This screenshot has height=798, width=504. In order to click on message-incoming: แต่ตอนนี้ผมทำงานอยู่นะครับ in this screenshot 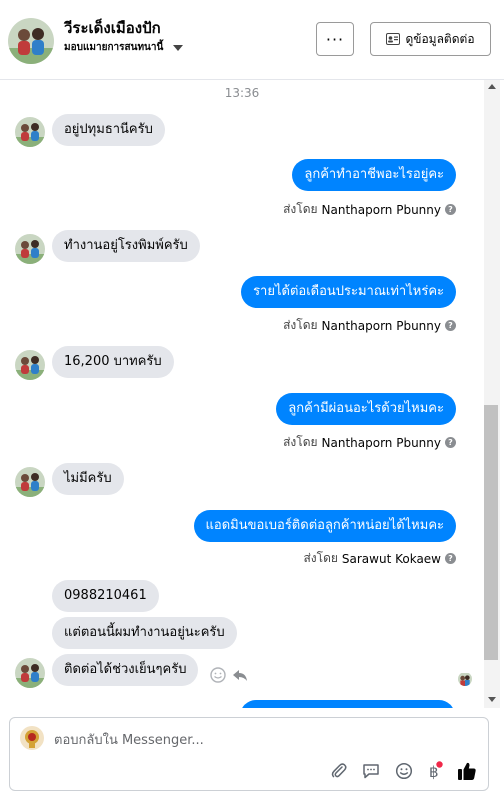, I will do `click(144, 633)`.